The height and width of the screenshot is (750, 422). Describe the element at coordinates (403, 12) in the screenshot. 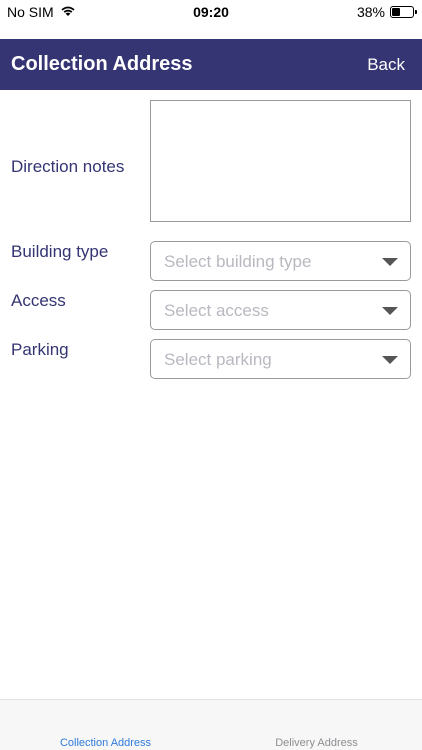

I see `battery-icon` at that location.